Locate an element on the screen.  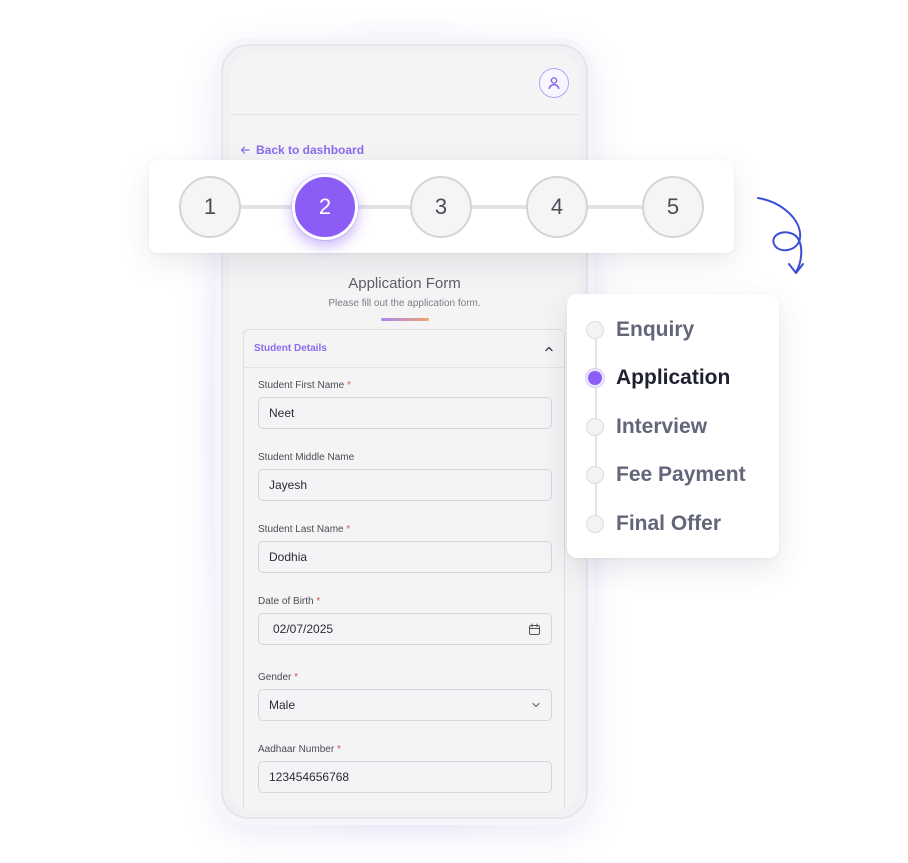
date-of-birth-input: 02/07/2025 is located at coordinates (405, 629).